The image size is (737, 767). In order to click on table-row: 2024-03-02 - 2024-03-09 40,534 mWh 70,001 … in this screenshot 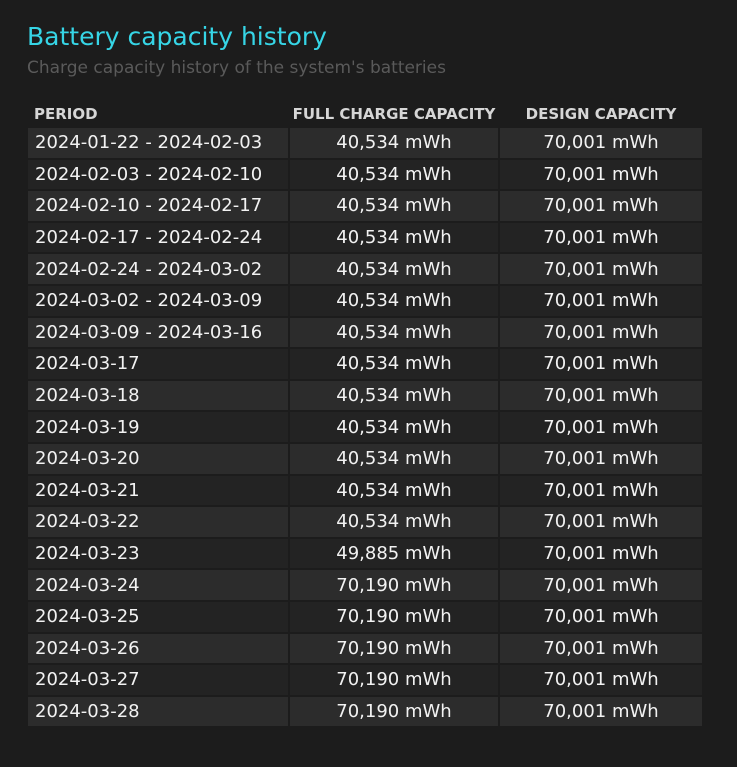, I will do `click(365, 300)`.